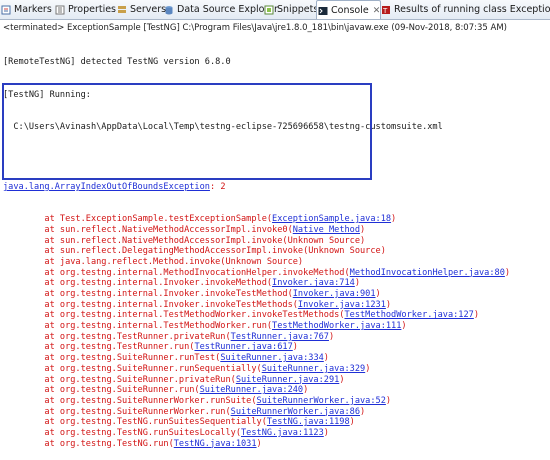  I want to click on tab-label: Snippets, so click(298, 9).